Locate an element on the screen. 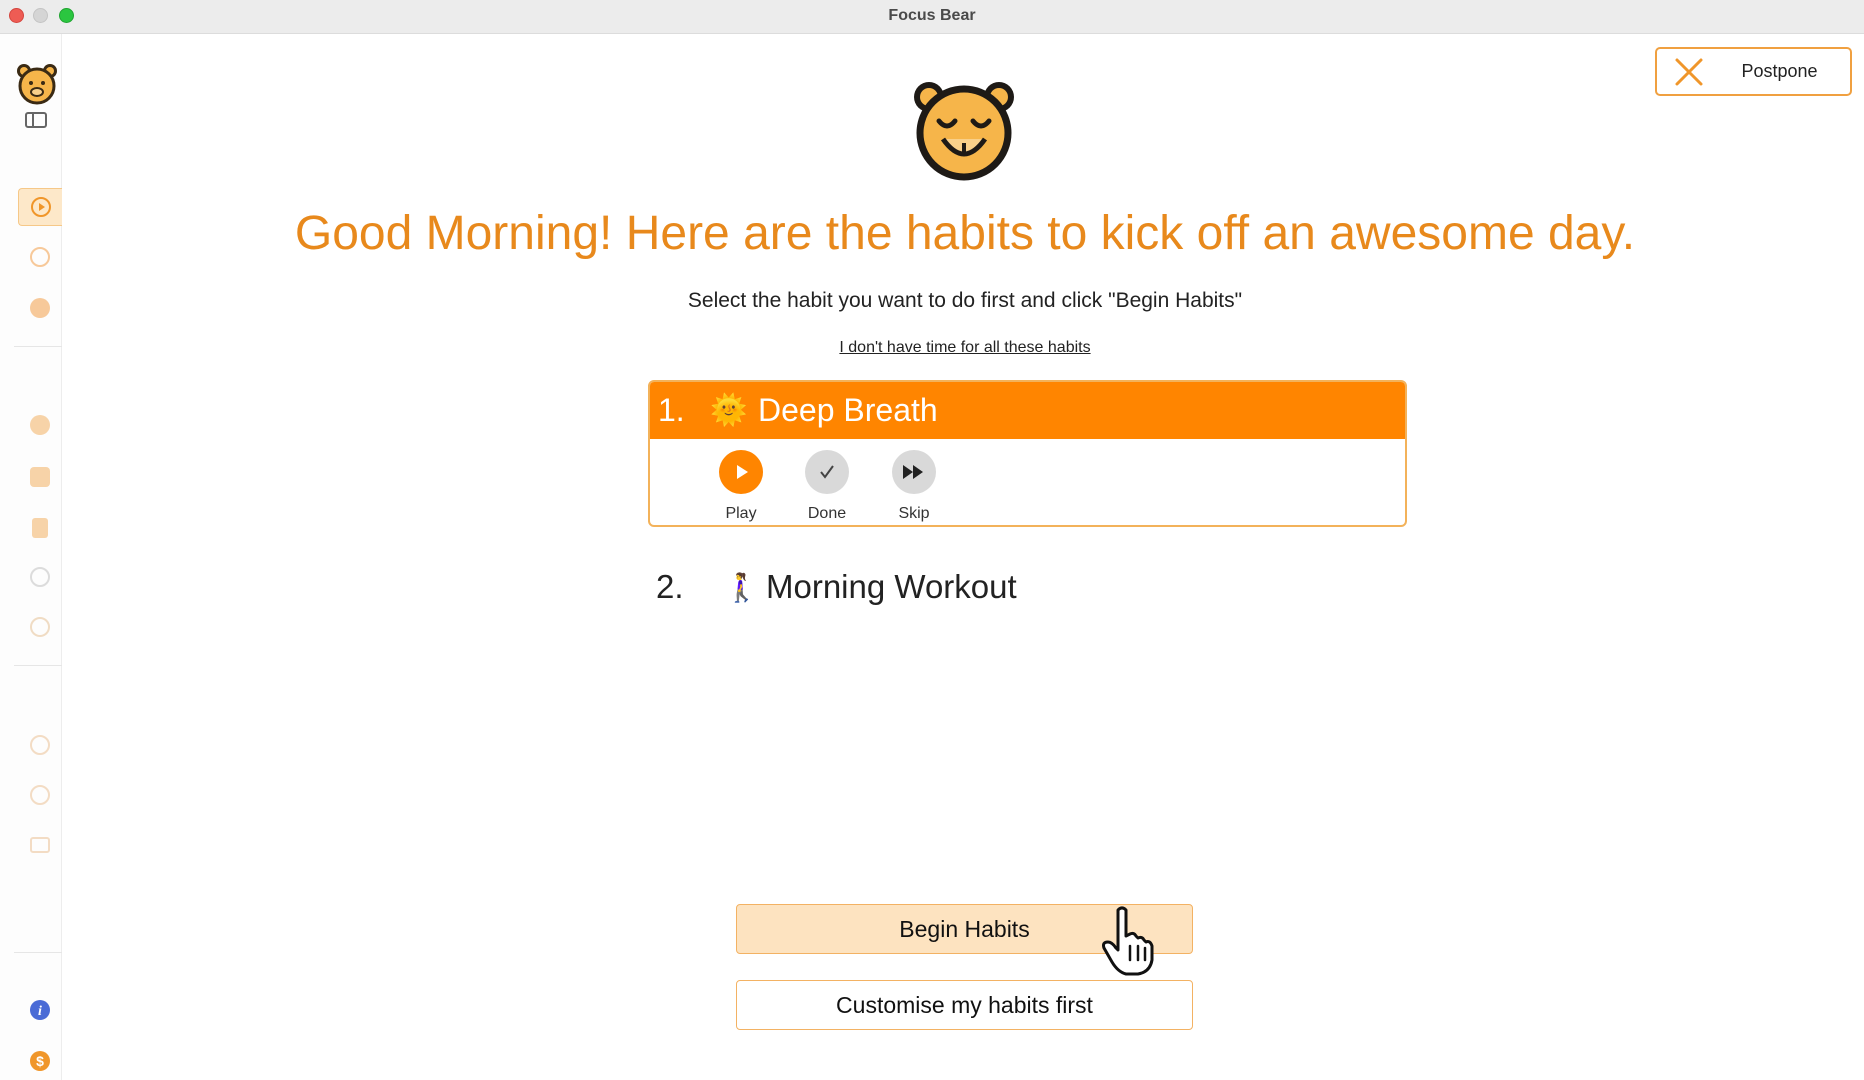 The image size is (1864, 1080). play-button: Play is located at coordinates (741, 486).